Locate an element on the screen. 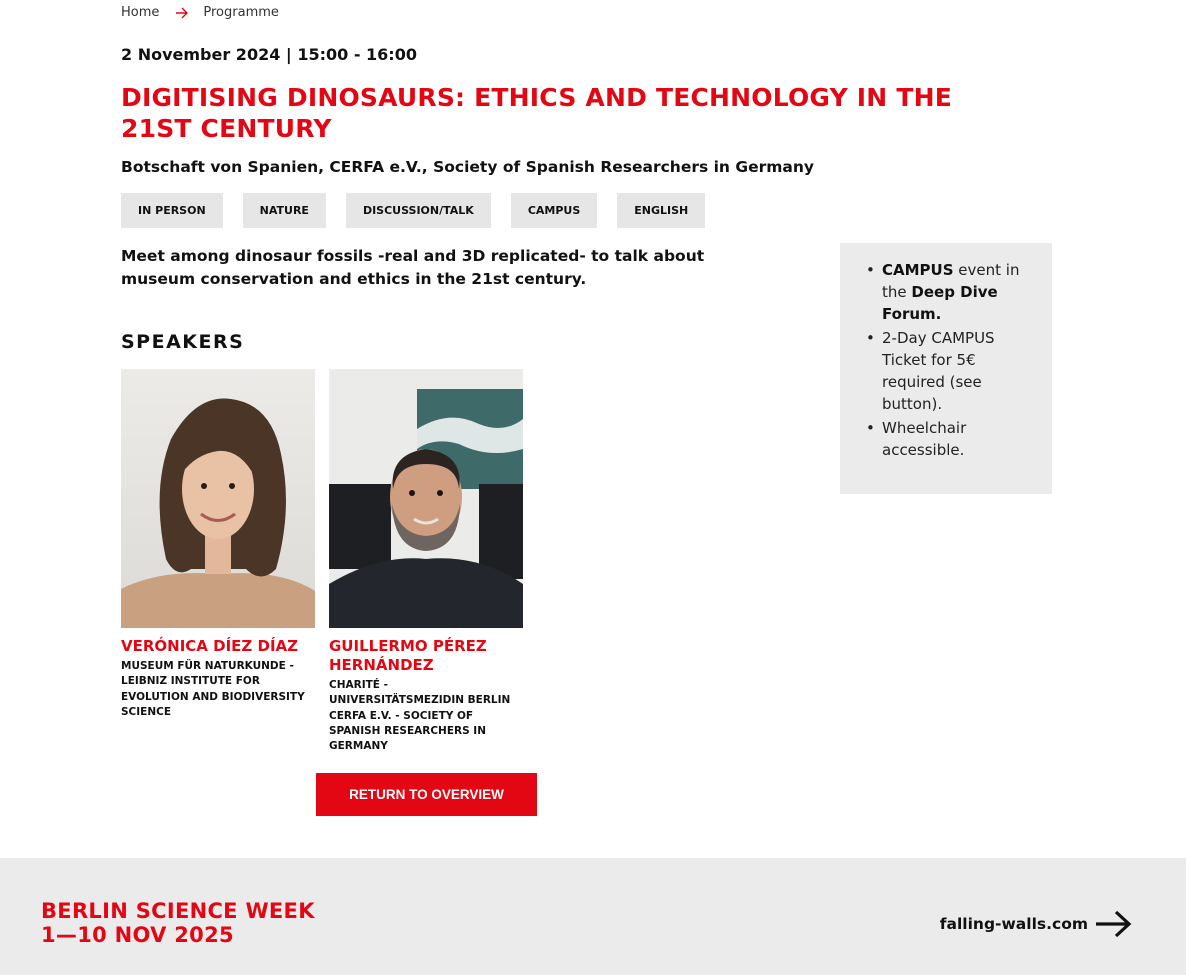  speaker-name: VERÓNICA DÍEZ DÍAZ is located at coordinates (218, 646).